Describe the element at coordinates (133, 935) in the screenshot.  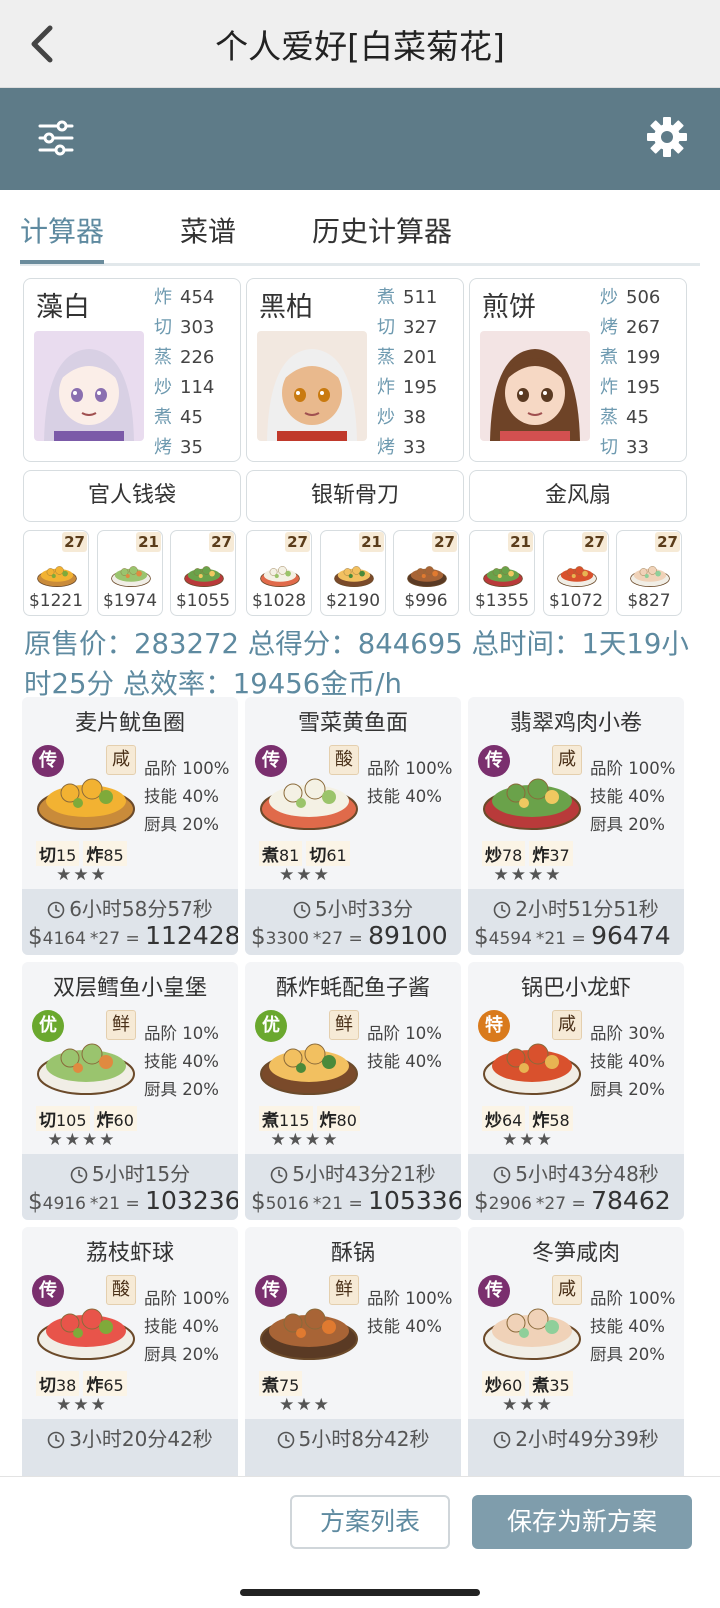
I see `price-calculation: $4164 *27 = 112428` at that location.